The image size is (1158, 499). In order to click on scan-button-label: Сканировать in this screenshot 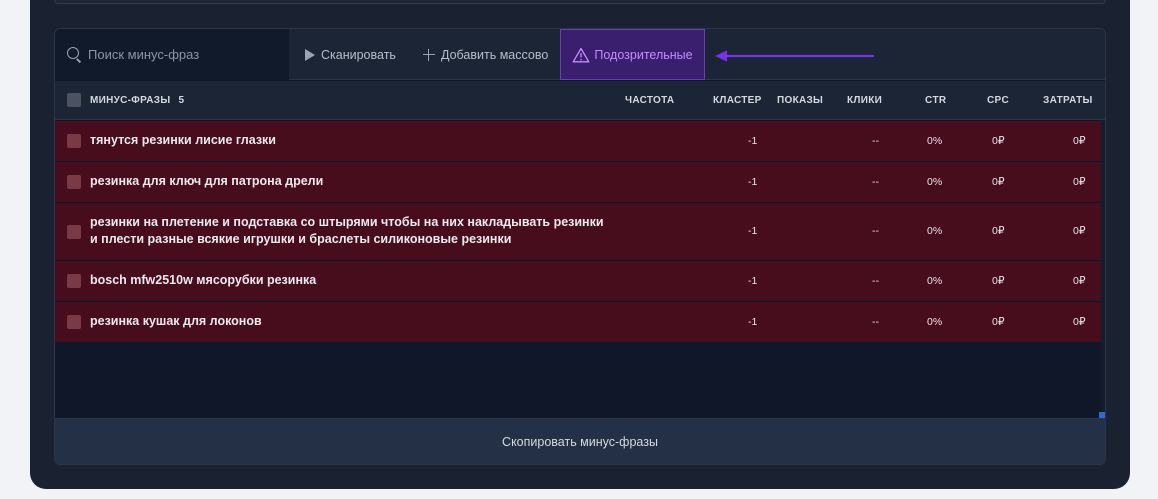, I will do `click(358, 54)`.